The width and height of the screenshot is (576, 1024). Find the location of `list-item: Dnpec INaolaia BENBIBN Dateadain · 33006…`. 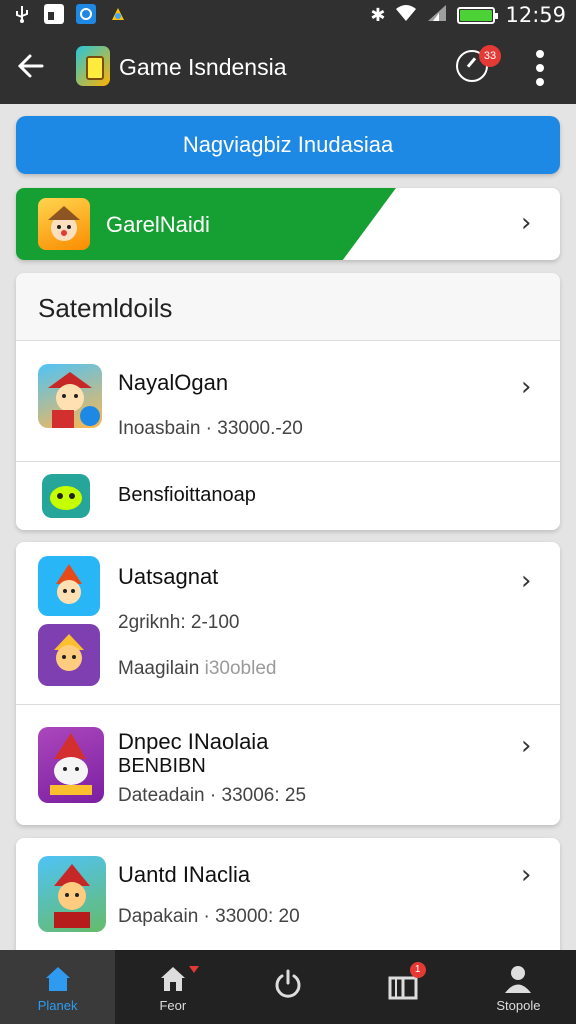

list-item: Dnpec INaolaia BENBIBN Dateadain · 33006… is located at coordinates (288, 765).